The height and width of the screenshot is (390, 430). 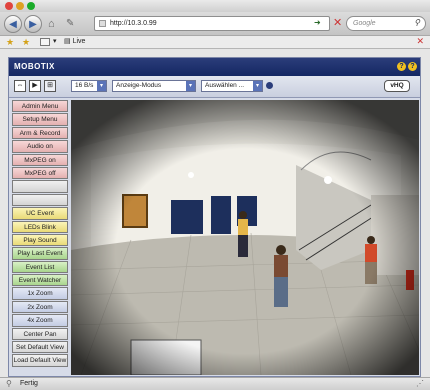 What do you see at coordinates (269, 85) in the screenshot?
I see `record-dot-icon` at bounding box center [269, 85].